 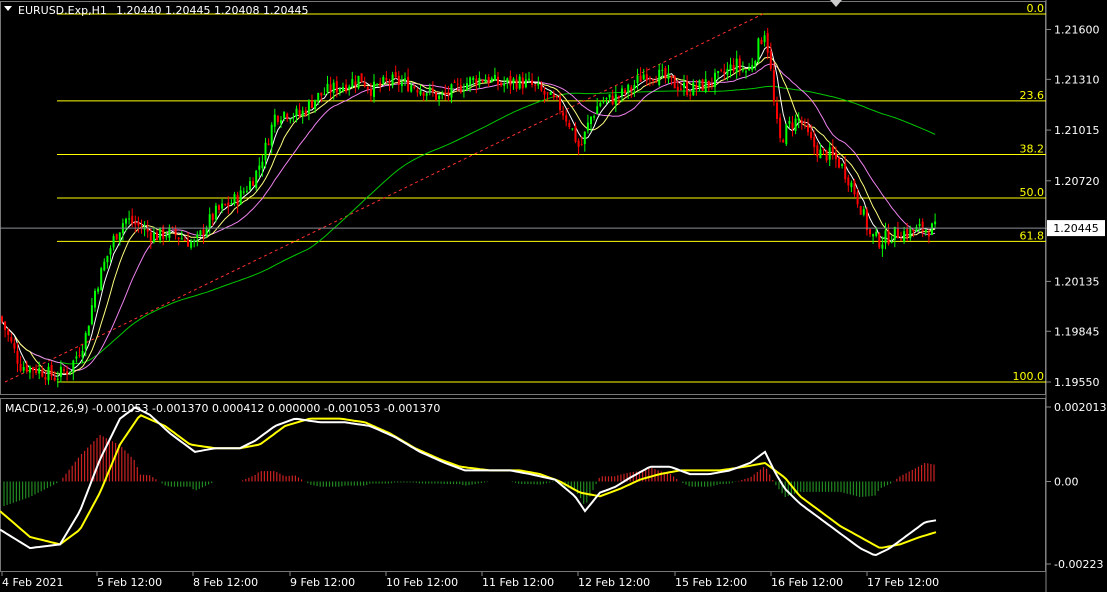 What do you see at coordinates (1032, 148) in the screenshot?
I see `fibo-level-label: 38.2` at bounding box center [1032, 148].